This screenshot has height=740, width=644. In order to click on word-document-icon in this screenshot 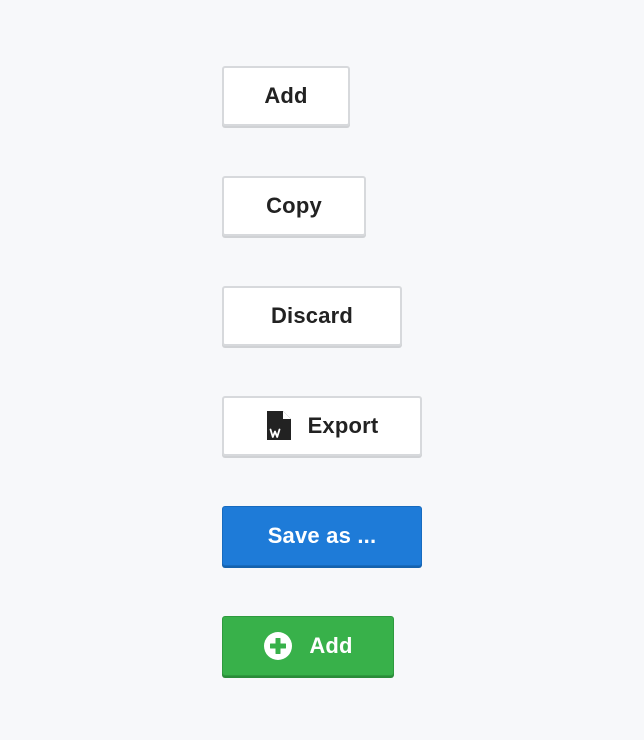, I will do `click(279, 426)`.